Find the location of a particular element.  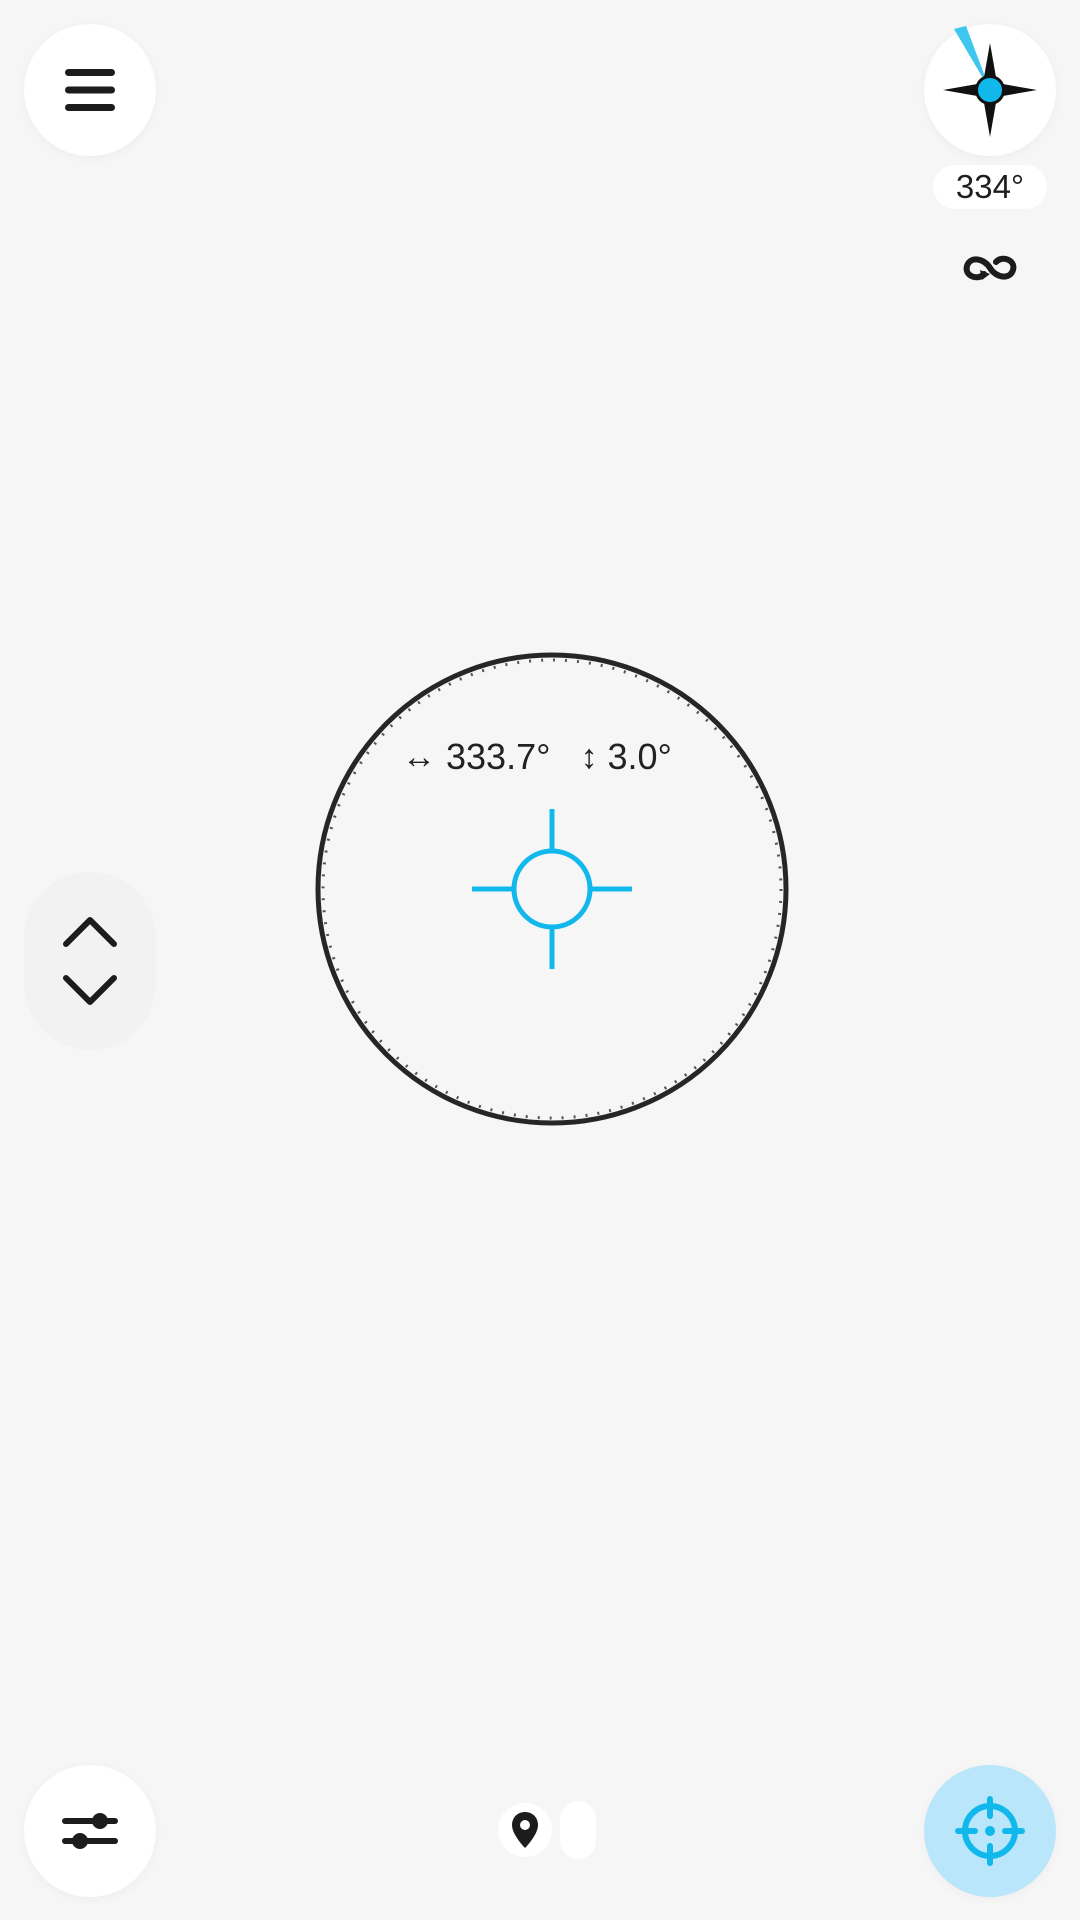

settings-button is located at coordinates (90, 1831).